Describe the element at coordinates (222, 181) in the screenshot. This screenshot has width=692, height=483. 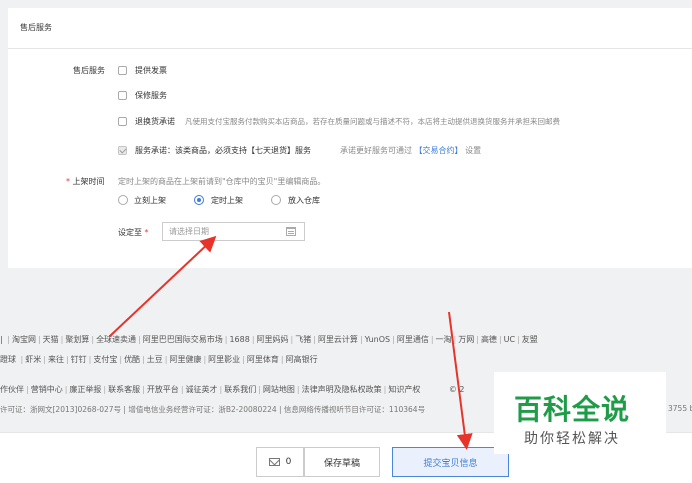
I see `listing-hint: 定时上架的商品在上架前请到"仓库中的宝贝"里编辑商品。` at that location.